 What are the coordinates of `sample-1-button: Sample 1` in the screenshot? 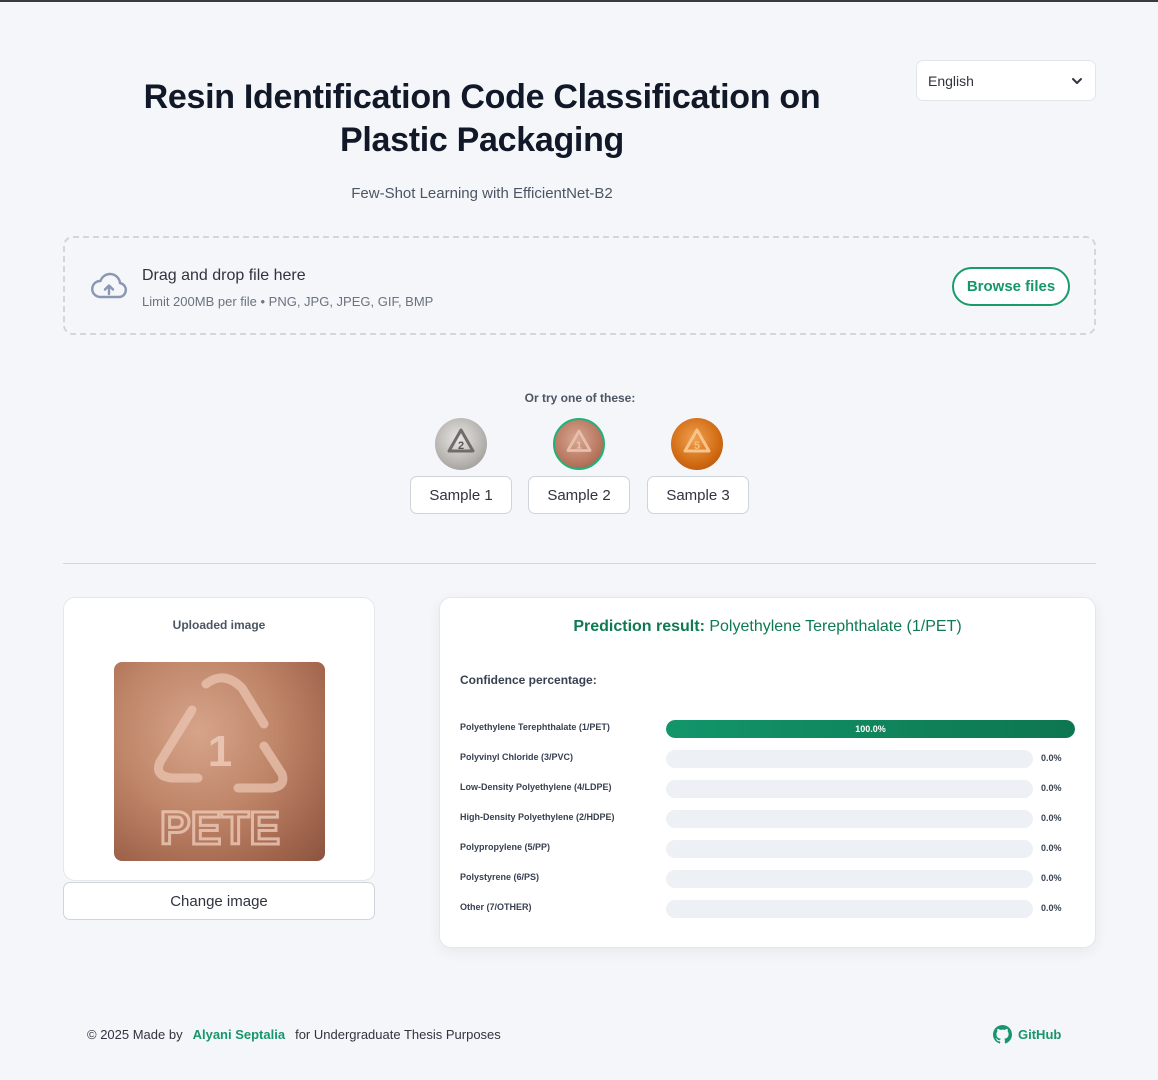 It's located at (461, 495).